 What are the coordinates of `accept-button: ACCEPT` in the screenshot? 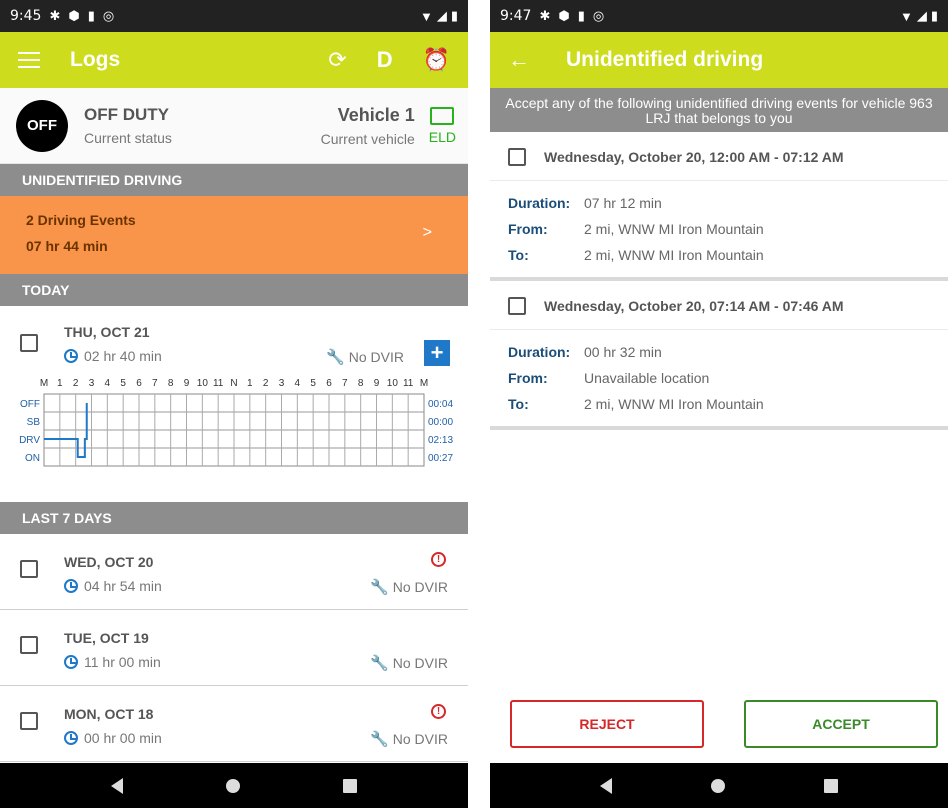 It's located at (841, 724).